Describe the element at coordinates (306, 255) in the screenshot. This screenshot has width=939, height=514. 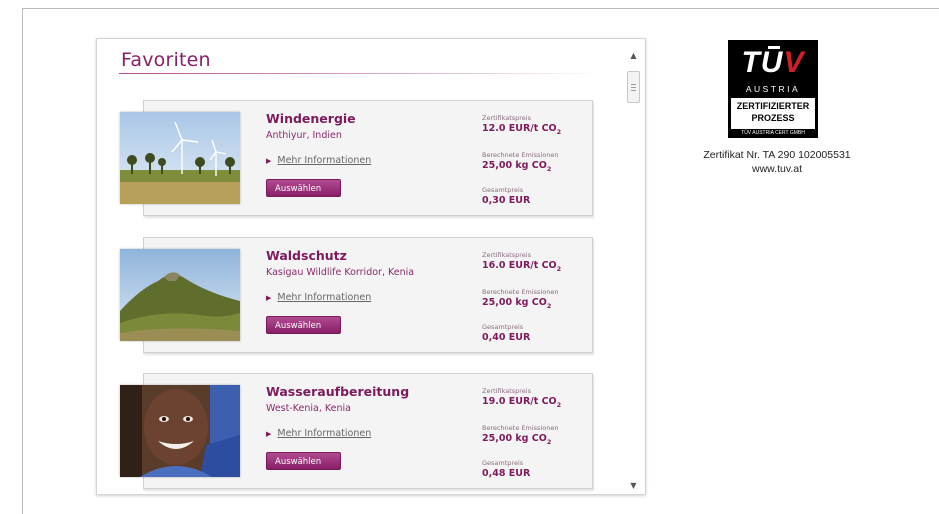
I see `project-name: Waldschutz` at that location.